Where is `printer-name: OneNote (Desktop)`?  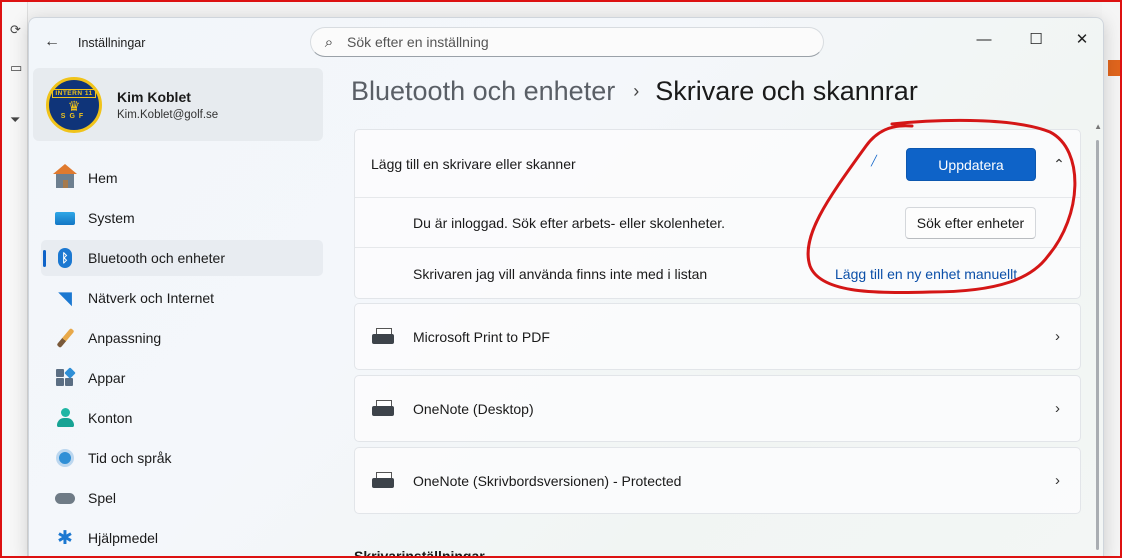 printer-name: OneNote (Desktop) is located at coordinates (473, 408).